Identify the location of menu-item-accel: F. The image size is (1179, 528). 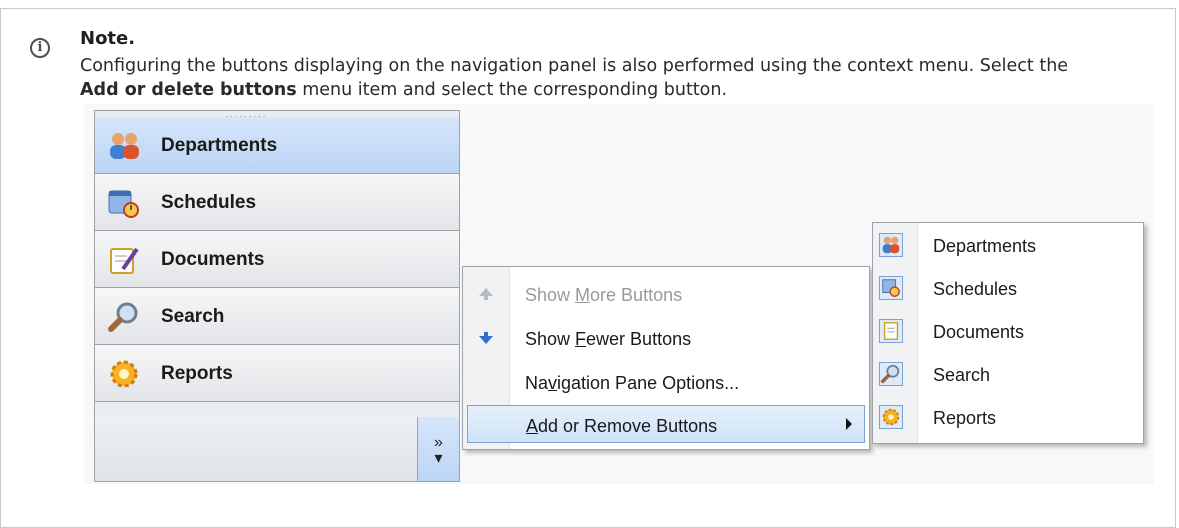
(581, 339).